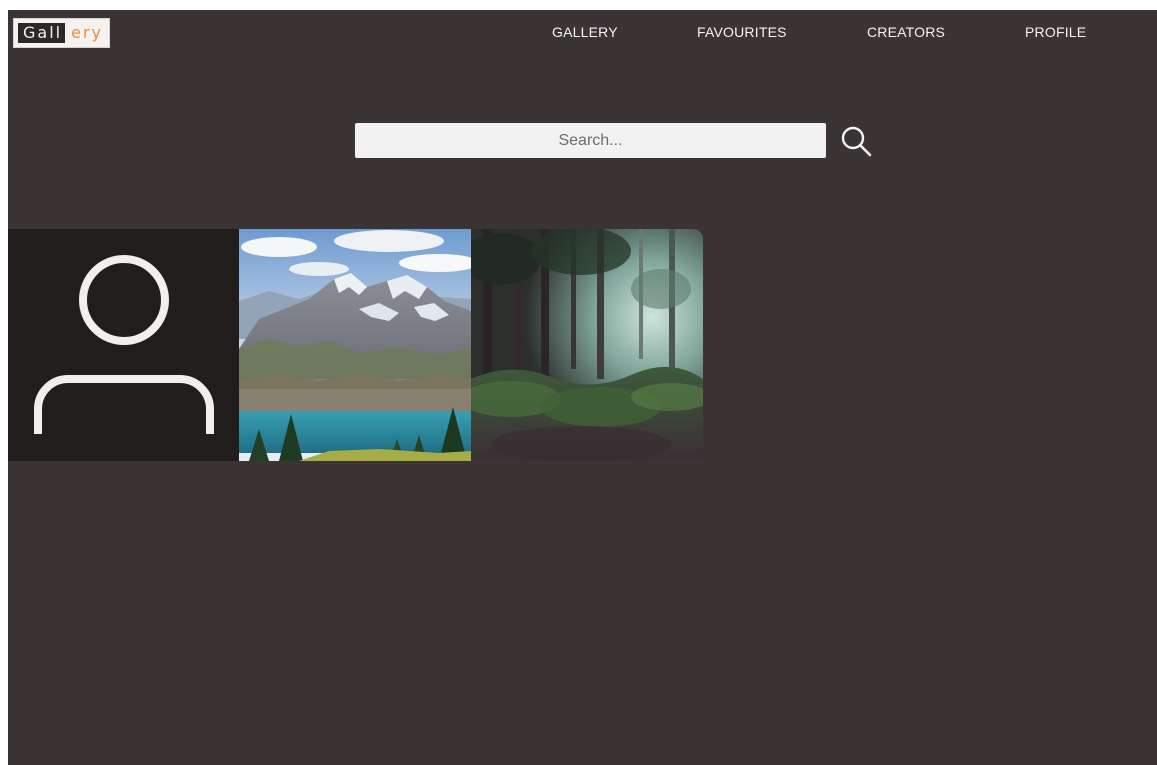 The image size is (1157, 765). I want to click on mountain-lake-photo, so click(355, 345).